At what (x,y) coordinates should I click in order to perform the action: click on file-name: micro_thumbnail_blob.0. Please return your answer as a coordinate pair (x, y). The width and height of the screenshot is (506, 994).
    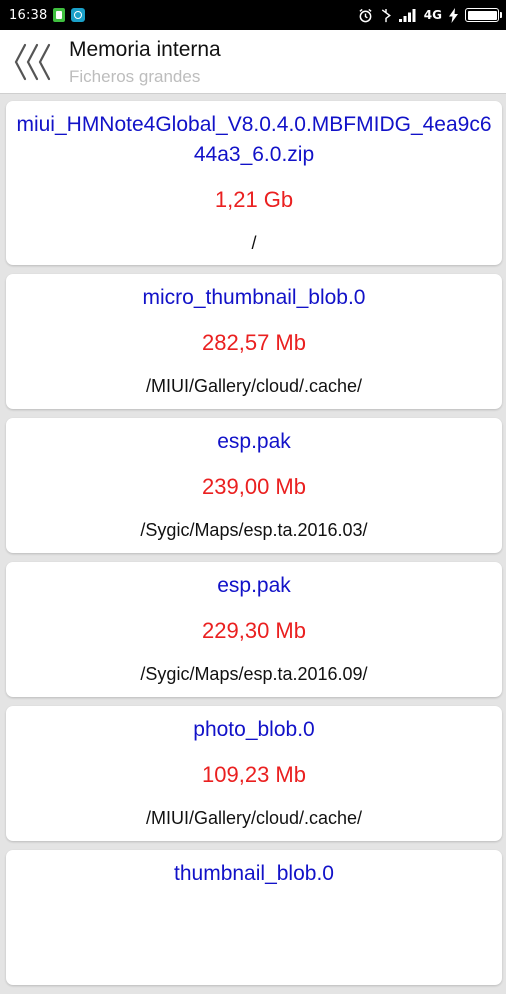
    Looking at the image, I should click on (254, 297).